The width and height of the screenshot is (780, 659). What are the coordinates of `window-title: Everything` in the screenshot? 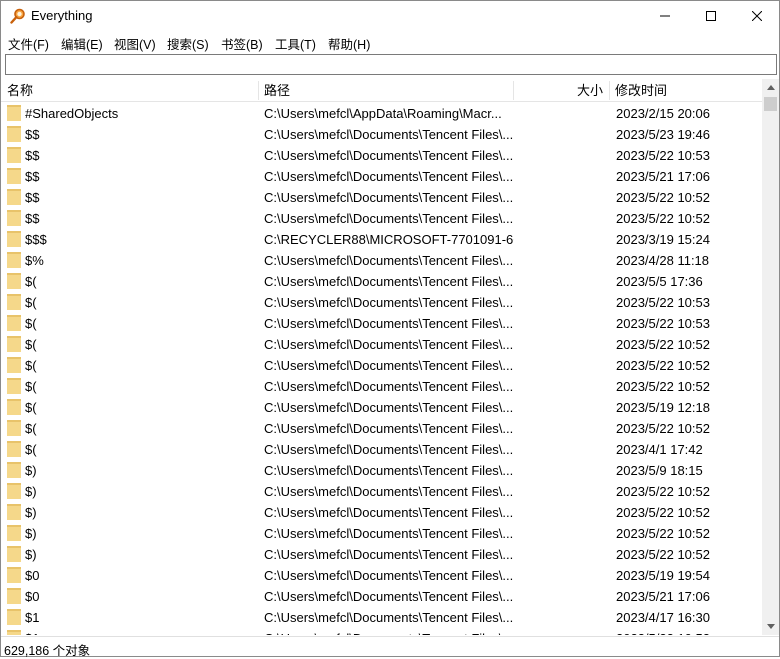 It's located at (62, 15).